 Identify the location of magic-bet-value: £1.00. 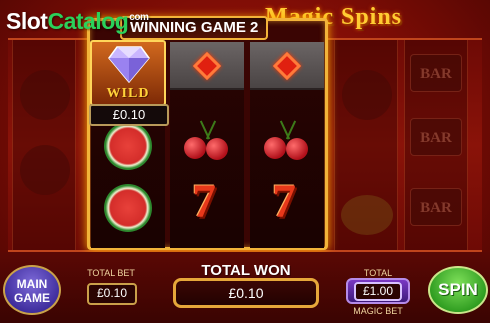
(378, 291).